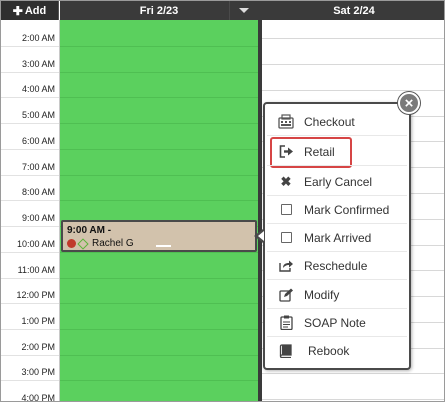  Describe the element at coordinates (17, 10) in the screenshot. I see `plus-icon: ✚` at that location.